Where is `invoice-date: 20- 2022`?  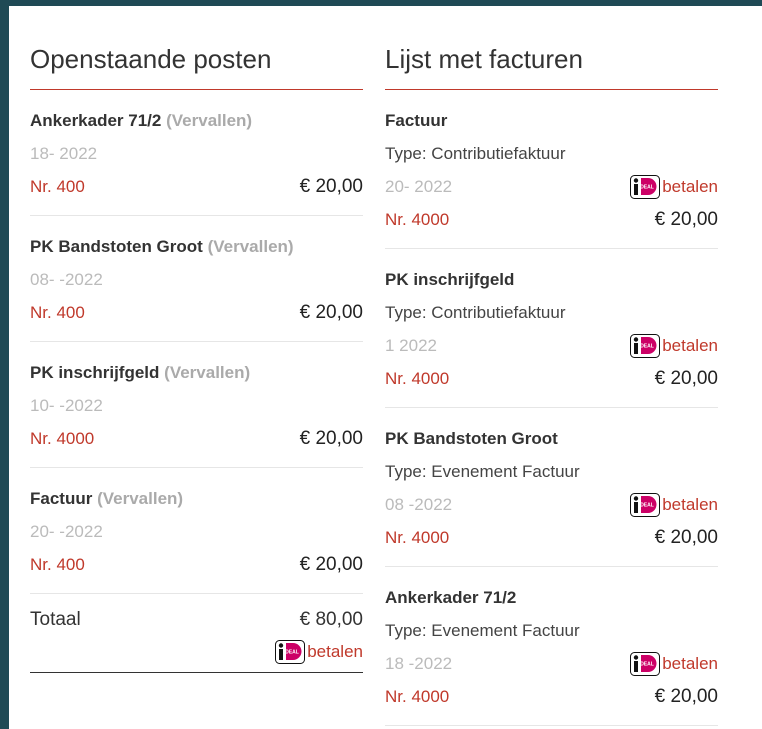
invoice-date: 20- 2022 is located at coordinates (419, 186).